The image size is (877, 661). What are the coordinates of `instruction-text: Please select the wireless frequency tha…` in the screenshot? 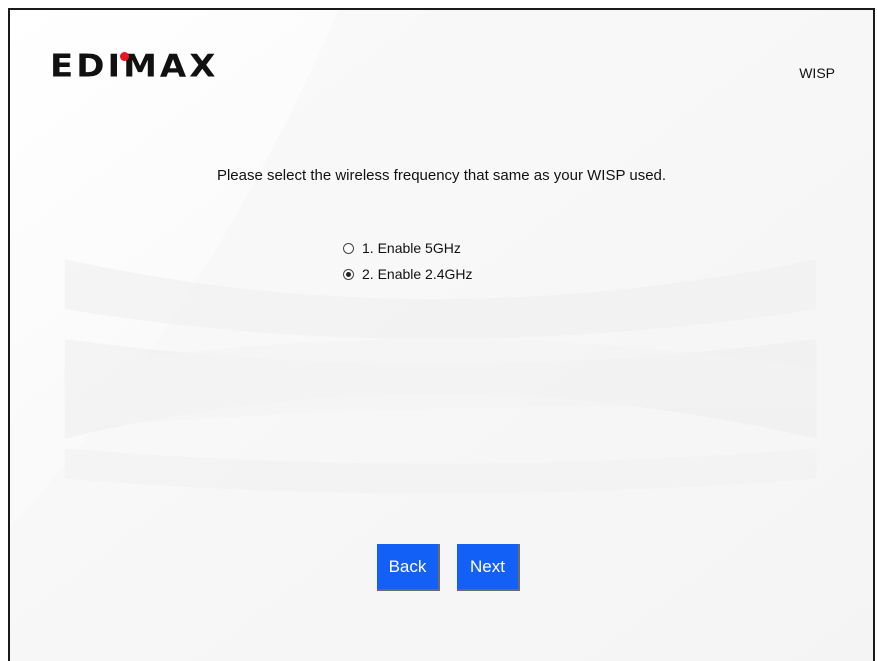 It's located at (441, 175).